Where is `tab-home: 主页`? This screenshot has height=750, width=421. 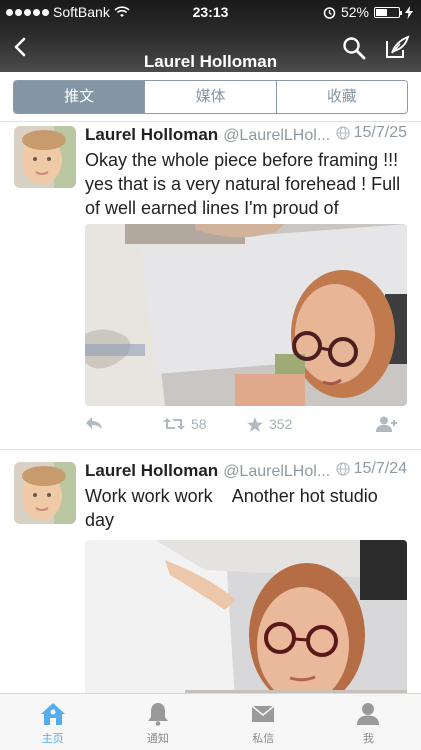 tab-home: 主页 is located at coordinates (52, 722).